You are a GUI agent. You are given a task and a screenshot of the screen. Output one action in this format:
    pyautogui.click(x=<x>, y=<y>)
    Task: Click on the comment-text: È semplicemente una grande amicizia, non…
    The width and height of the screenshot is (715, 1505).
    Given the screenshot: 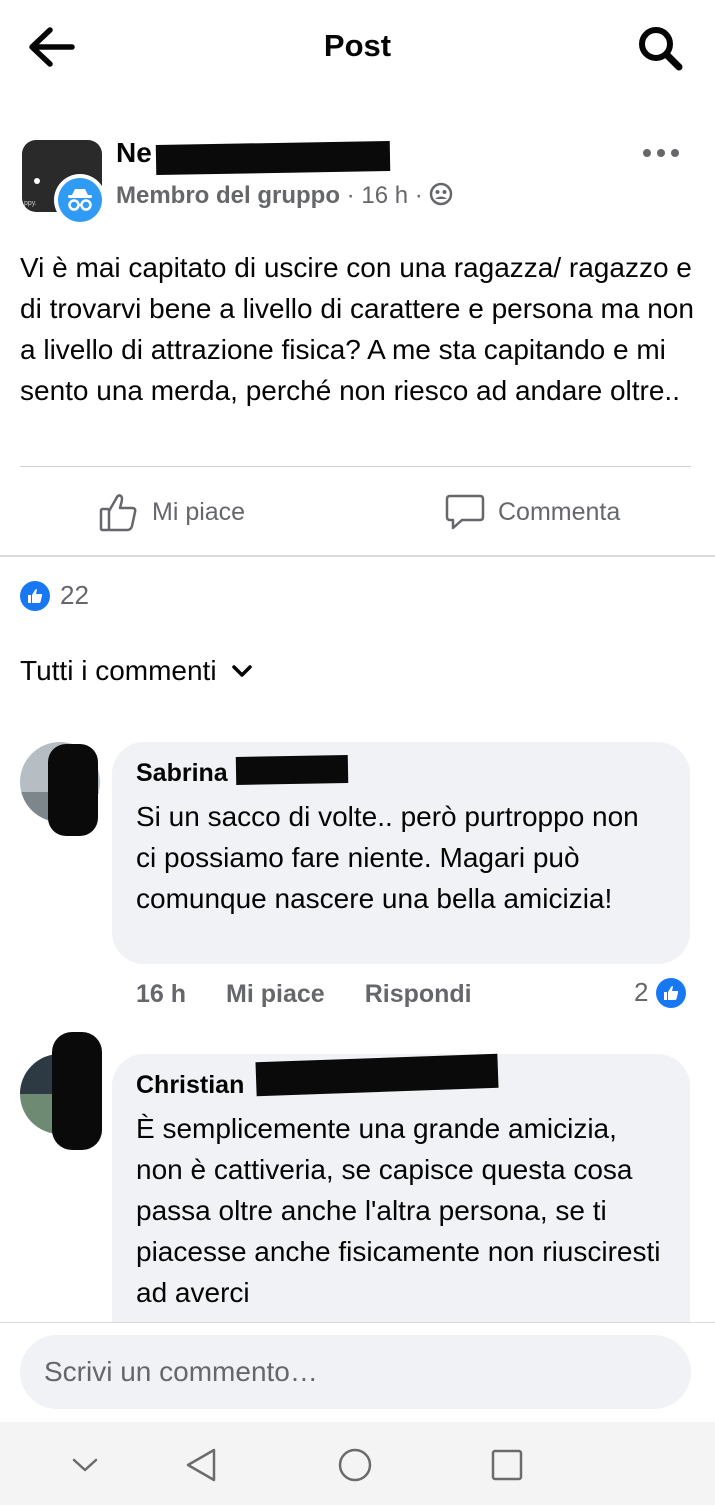 What is the action you would take?
    pyautogui.click(x=398, y=1210)
    